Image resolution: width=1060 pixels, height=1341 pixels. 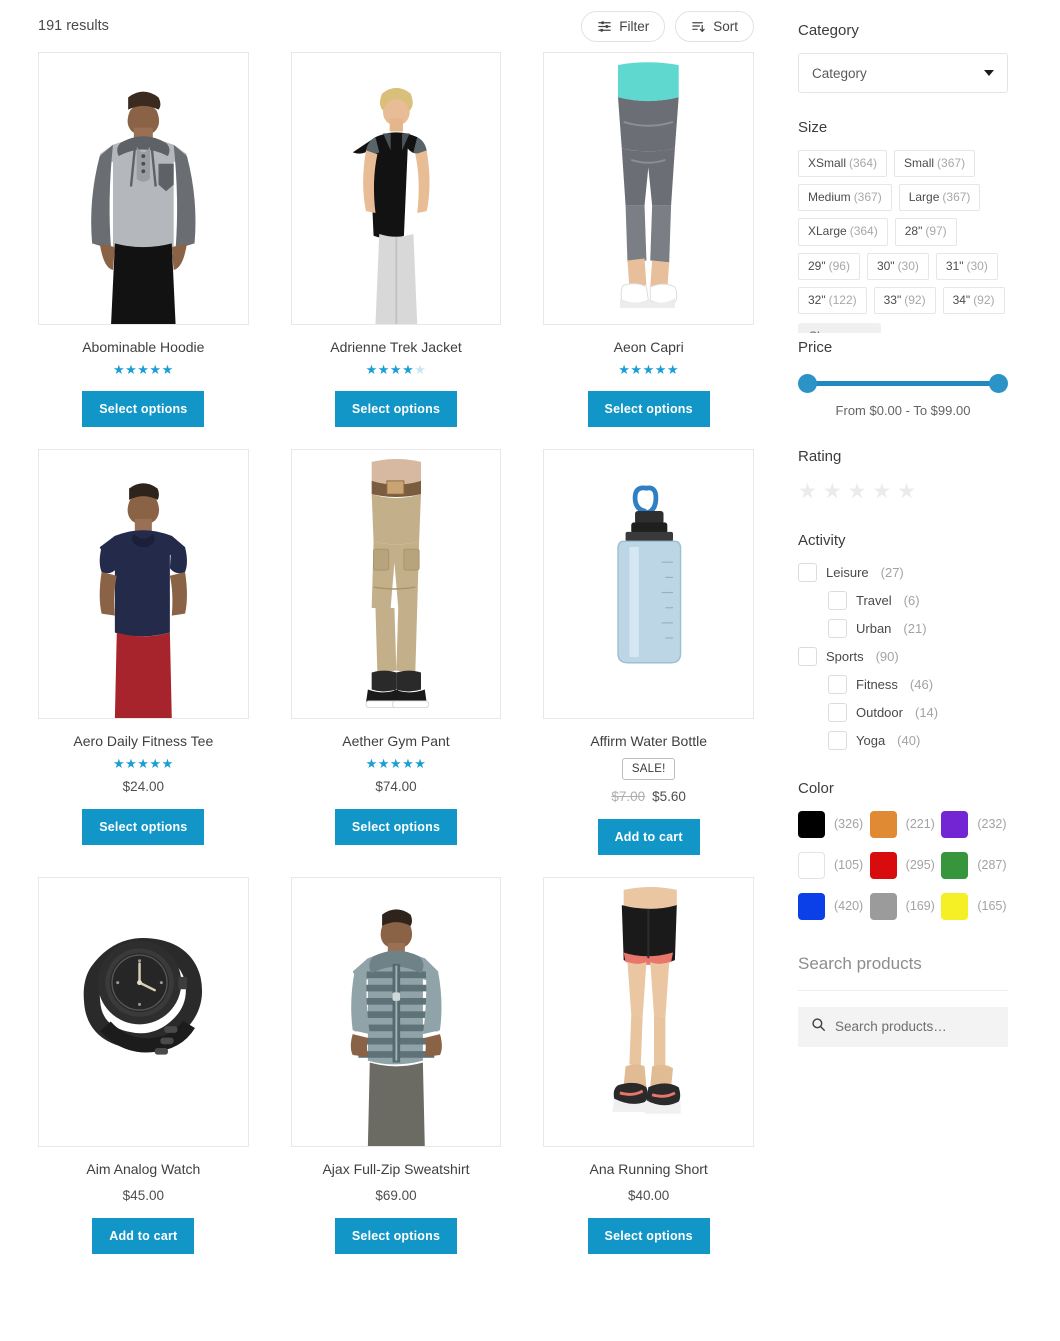 What do you see at coordinates (842, 299) in the screenshot?
I see `size-chip-count: (122)` at bounding box center [842, 299].